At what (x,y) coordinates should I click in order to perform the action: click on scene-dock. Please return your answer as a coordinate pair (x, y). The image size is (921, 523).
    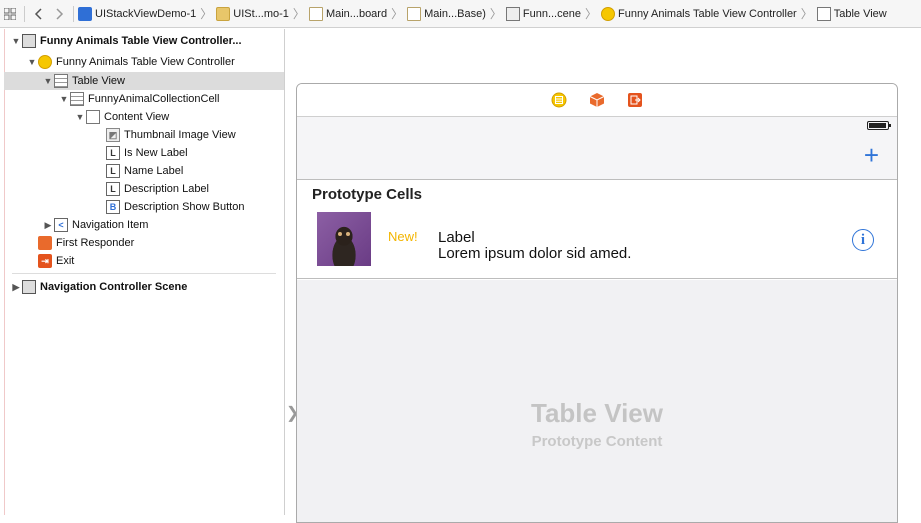
    Looking at the image, I should click on (597, 100).